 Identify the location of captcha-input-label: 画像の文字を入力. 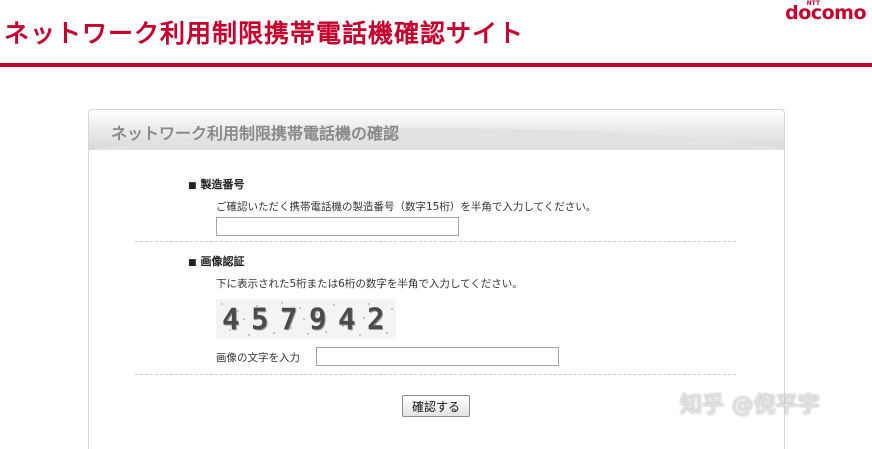
(258, 358).